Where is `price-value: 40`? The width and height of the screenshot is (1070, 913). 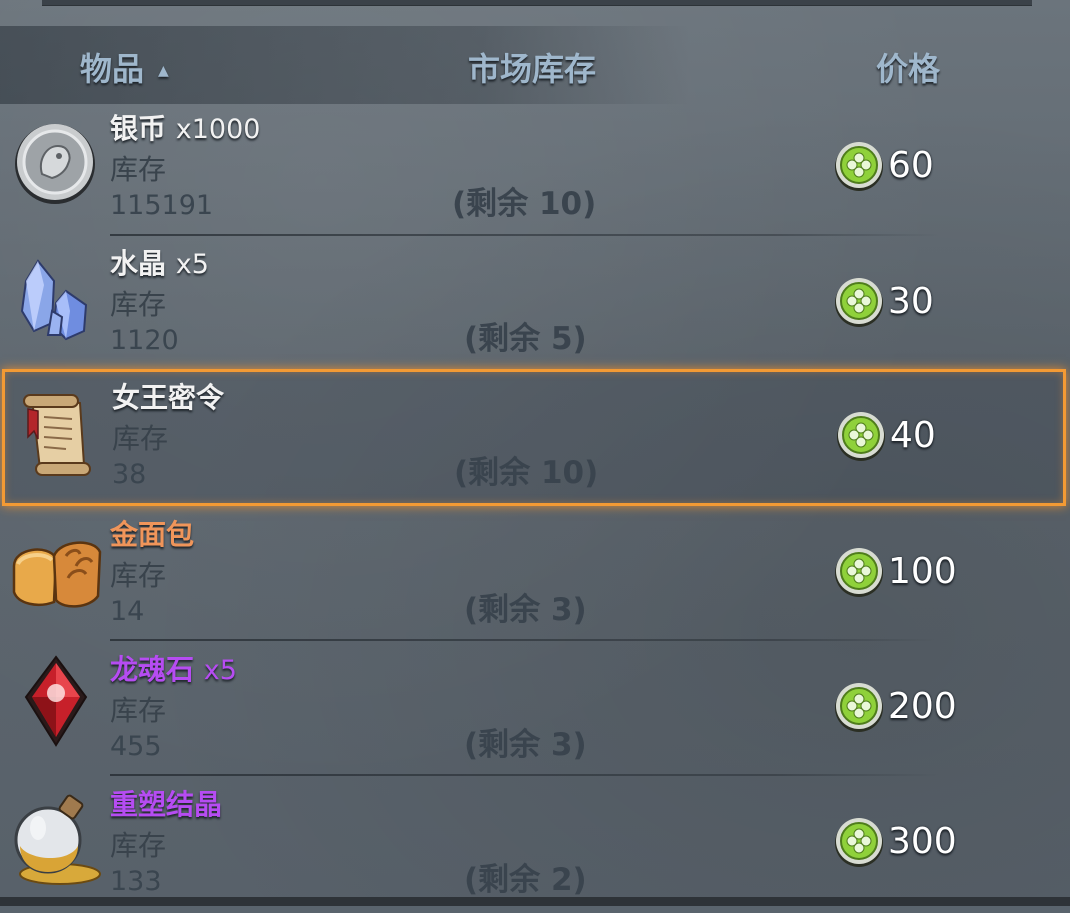
price-value: 40 is located at coordinates (913, 435).